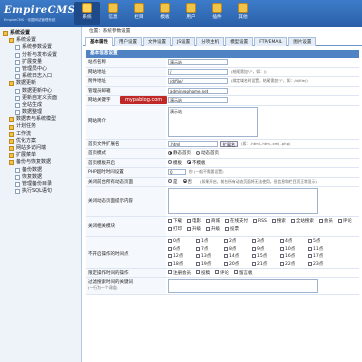 The image size is (362, 362). What do you see at coordinates (271, 41) in the screenshot?
I see `tab-6: FTP/EMAIL` at bounding box center [271, 41].